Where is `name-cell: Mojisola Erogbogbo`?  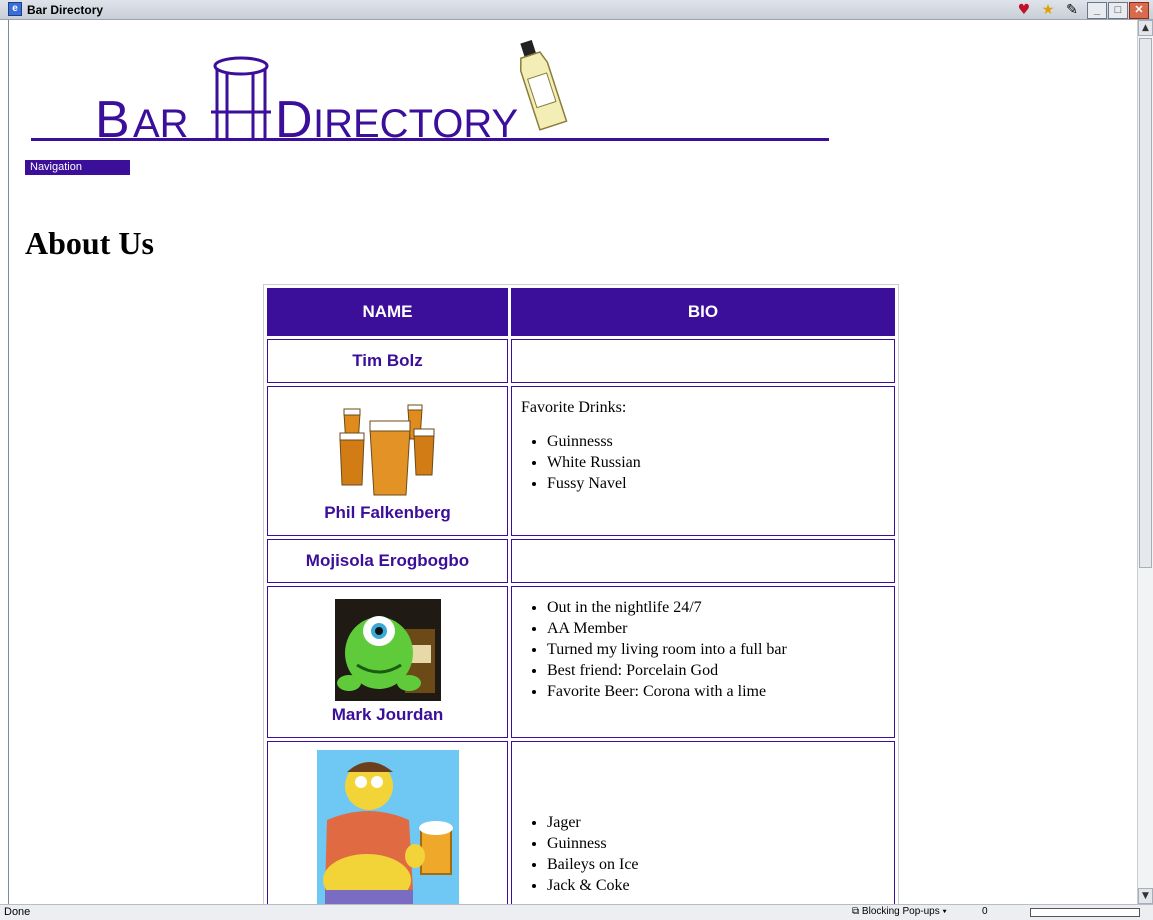
name-cell: Mojisola Erogbogbo is located at coordinates (387, 561).